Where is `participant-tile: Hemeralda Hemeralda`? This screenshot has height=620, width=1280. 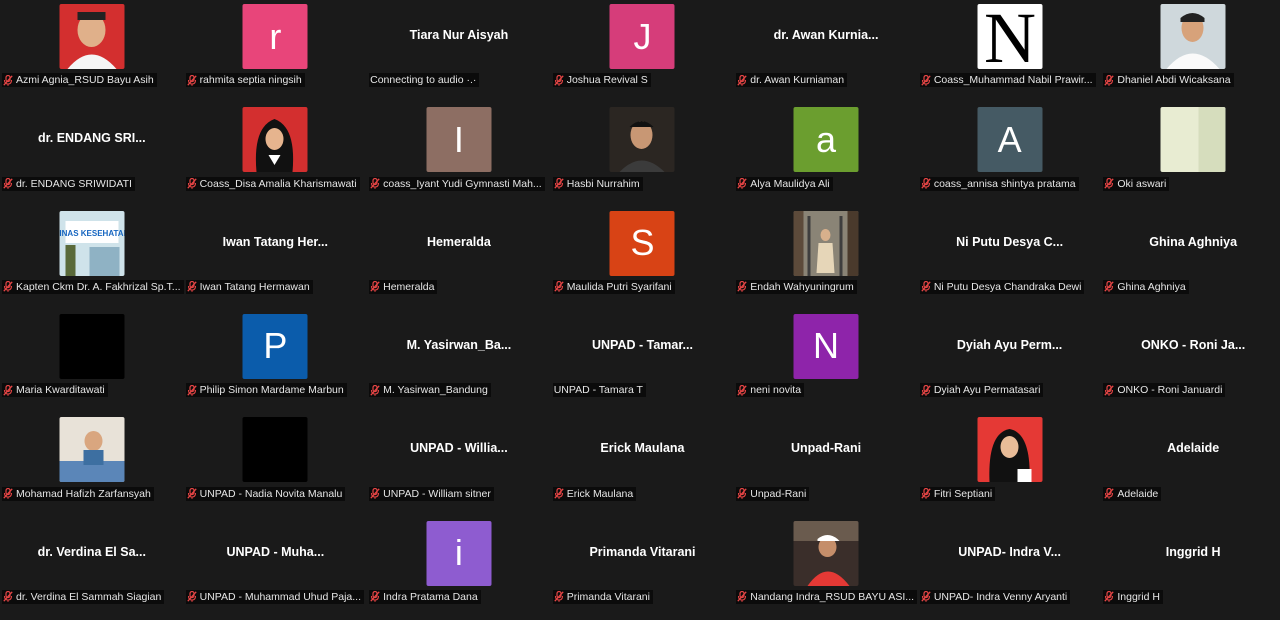
participant-tile: Hemeralda Hemeralda is located at coordinates (459, 258).